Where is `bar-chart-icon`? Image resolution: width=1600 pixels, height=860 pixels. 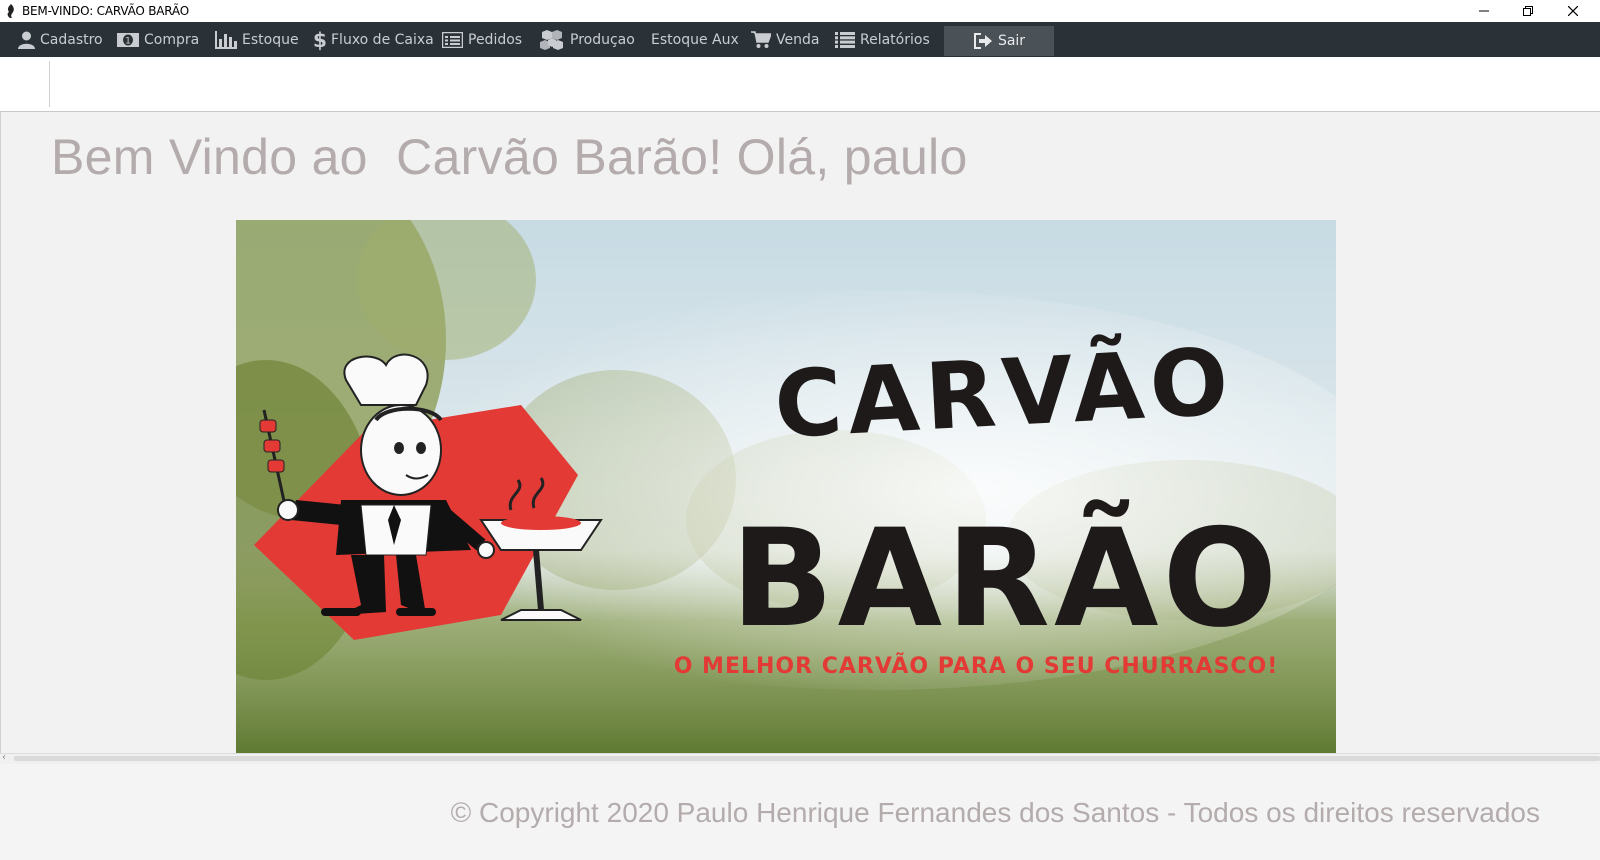 bar-chart-icon is located at coordinates (226, 39).